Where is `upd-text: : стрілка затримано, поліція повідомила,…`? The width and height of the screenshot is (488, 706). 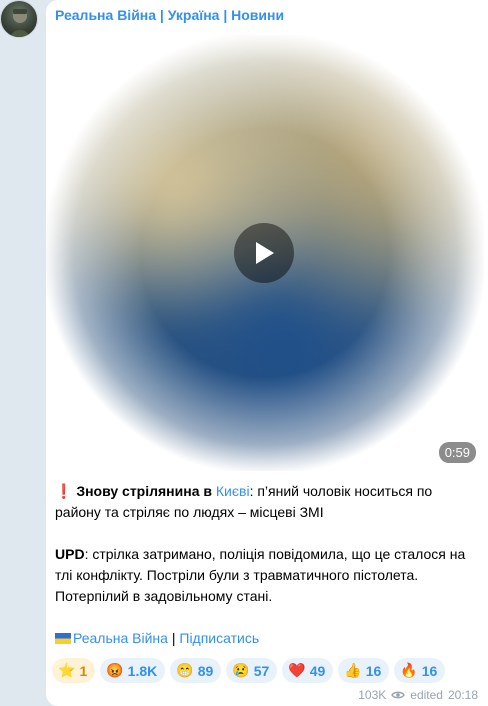
upd-text: : стрілка затримано, поліція повідомила,… is located at coordinates (260, 575).